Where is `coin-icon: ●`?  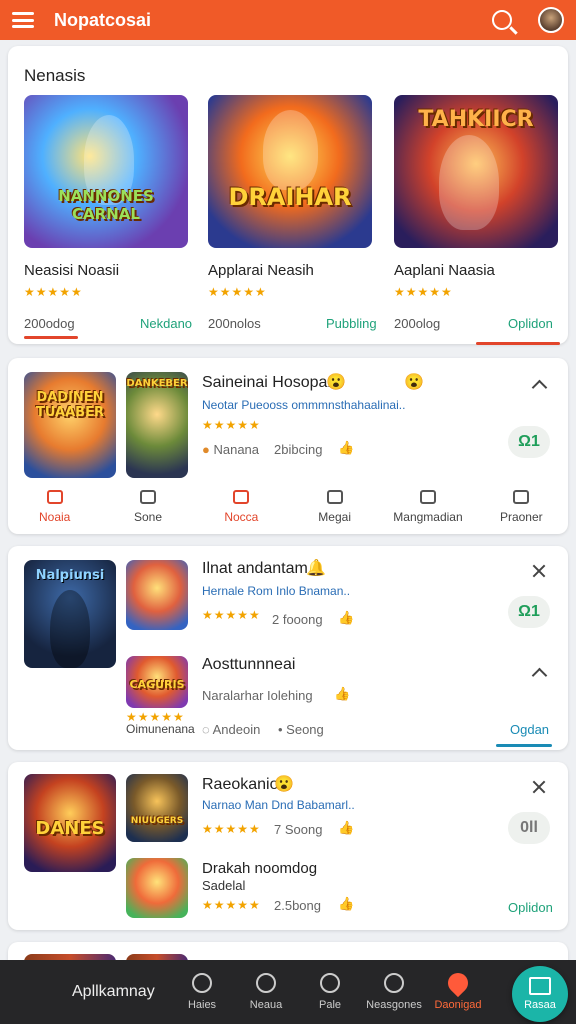 coin-icon: ● is located at coordinates (208, 449).